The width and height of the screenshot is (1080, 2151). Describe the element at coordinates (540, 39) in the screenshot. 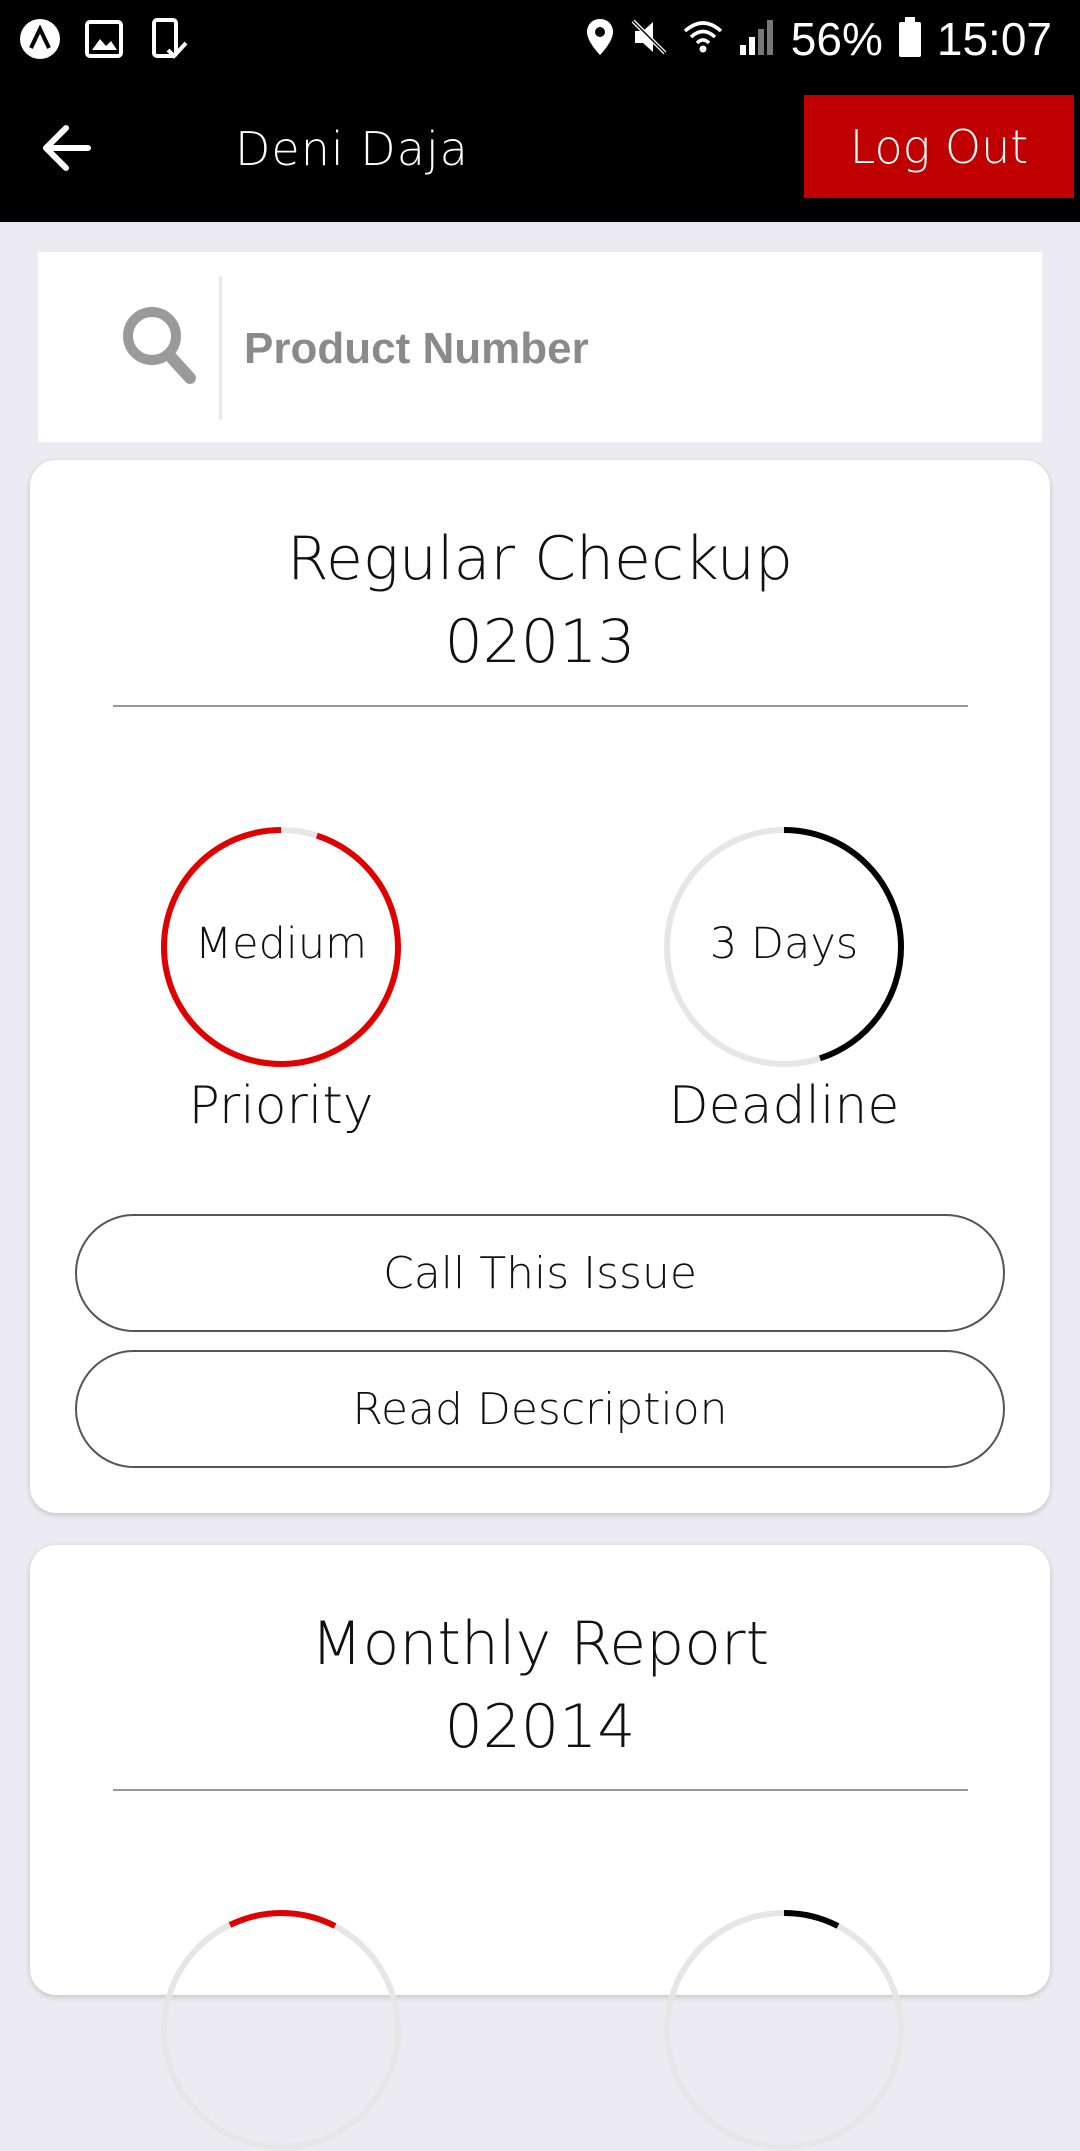

I see `status-bar: 56% 15:07` at that location.